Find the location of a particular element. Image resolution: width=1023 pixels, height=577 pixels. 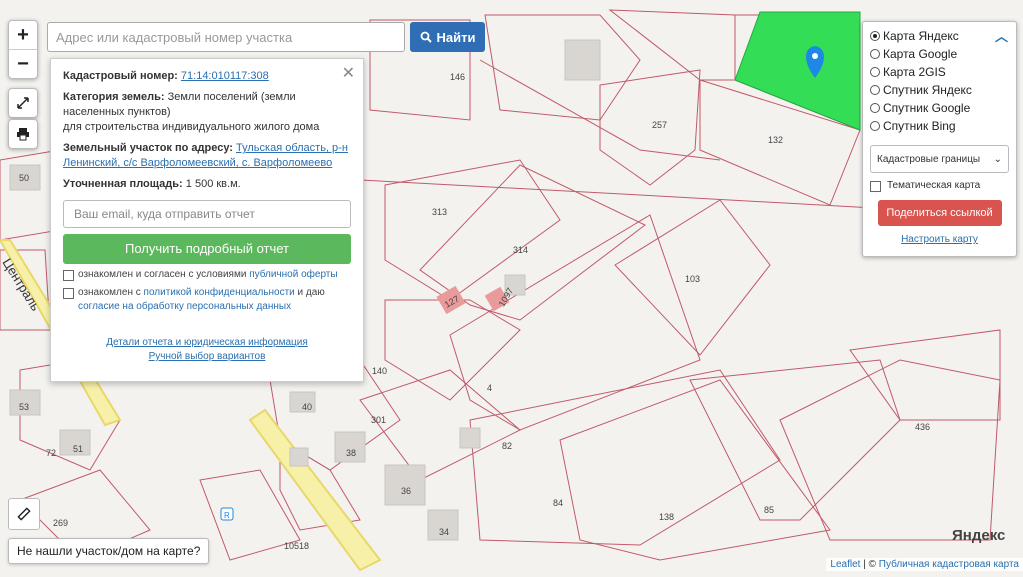

privacy-agree-text: ознакомлен с is located at coordinates (109, 292).